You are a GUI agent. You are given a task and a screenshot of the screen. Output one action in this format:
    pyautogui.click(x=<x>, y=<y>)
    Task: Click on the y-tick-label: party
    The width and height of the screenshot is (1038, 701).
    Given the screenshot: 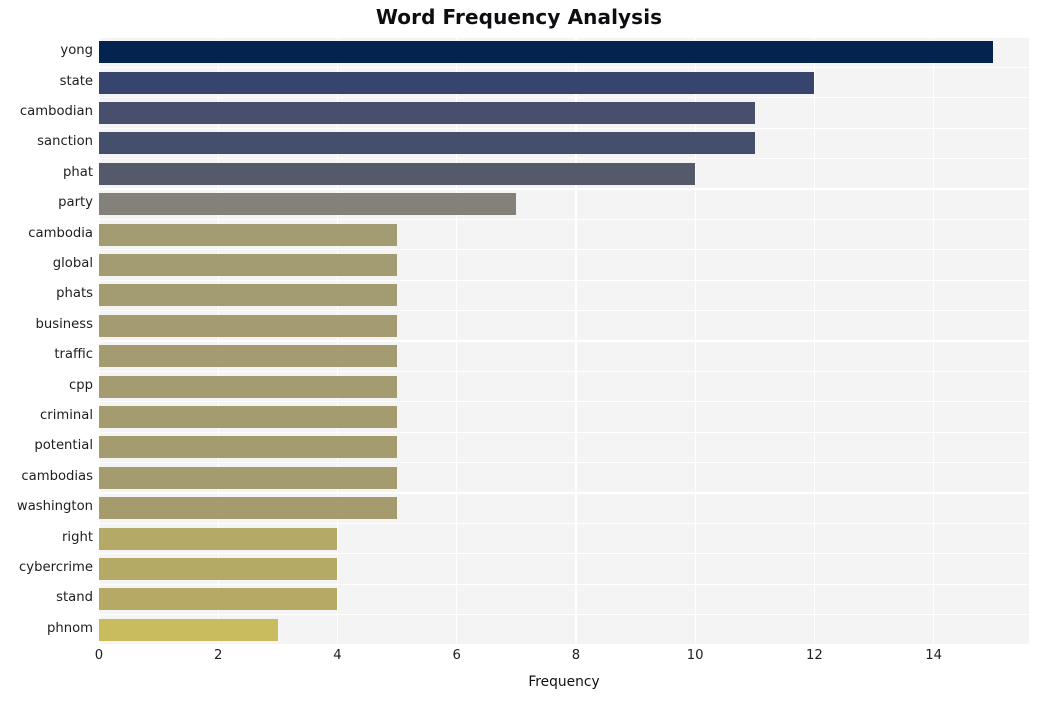 What is the action you would take?
    pyautogui.click(x=75, y=203)
    